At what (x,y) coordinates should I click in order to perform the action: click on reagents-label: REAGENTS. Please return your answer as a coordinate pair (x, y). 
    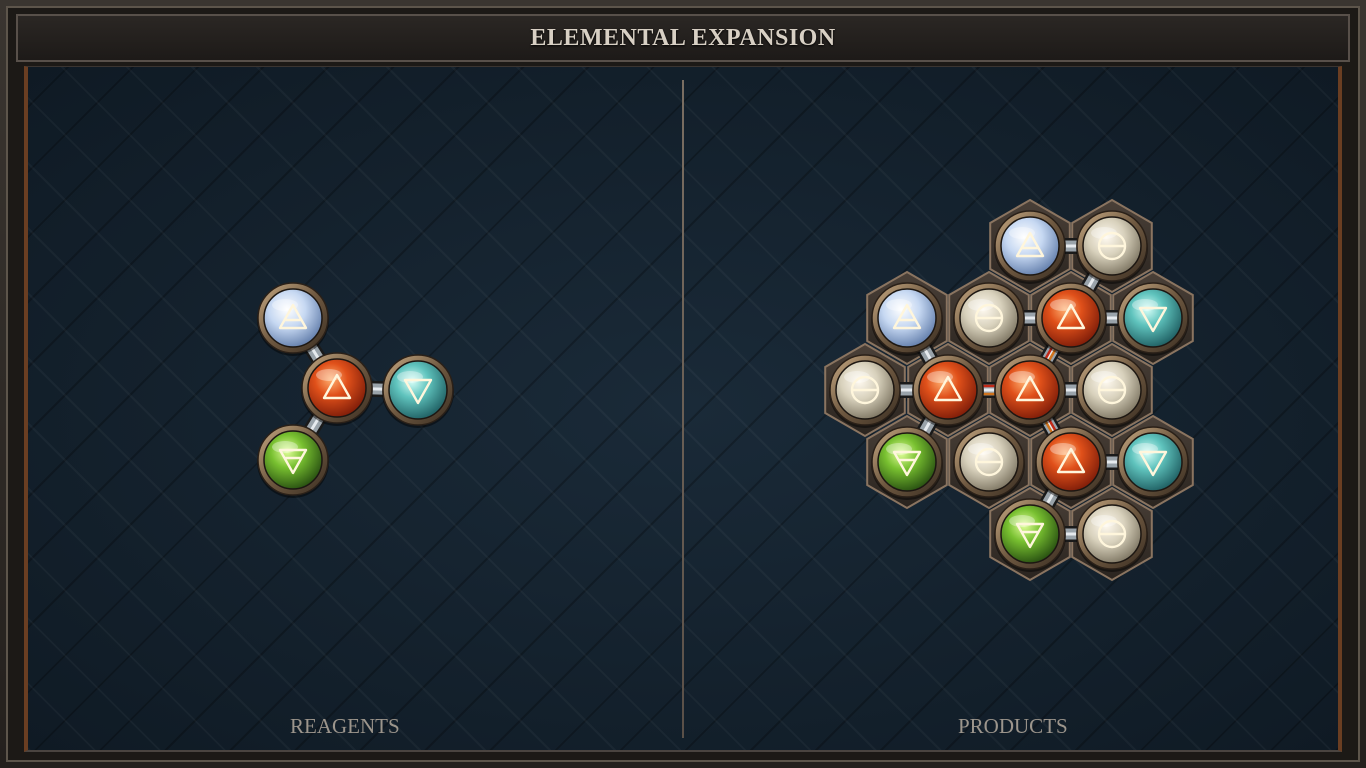
    Looking at the image, I should click on (345, 726).